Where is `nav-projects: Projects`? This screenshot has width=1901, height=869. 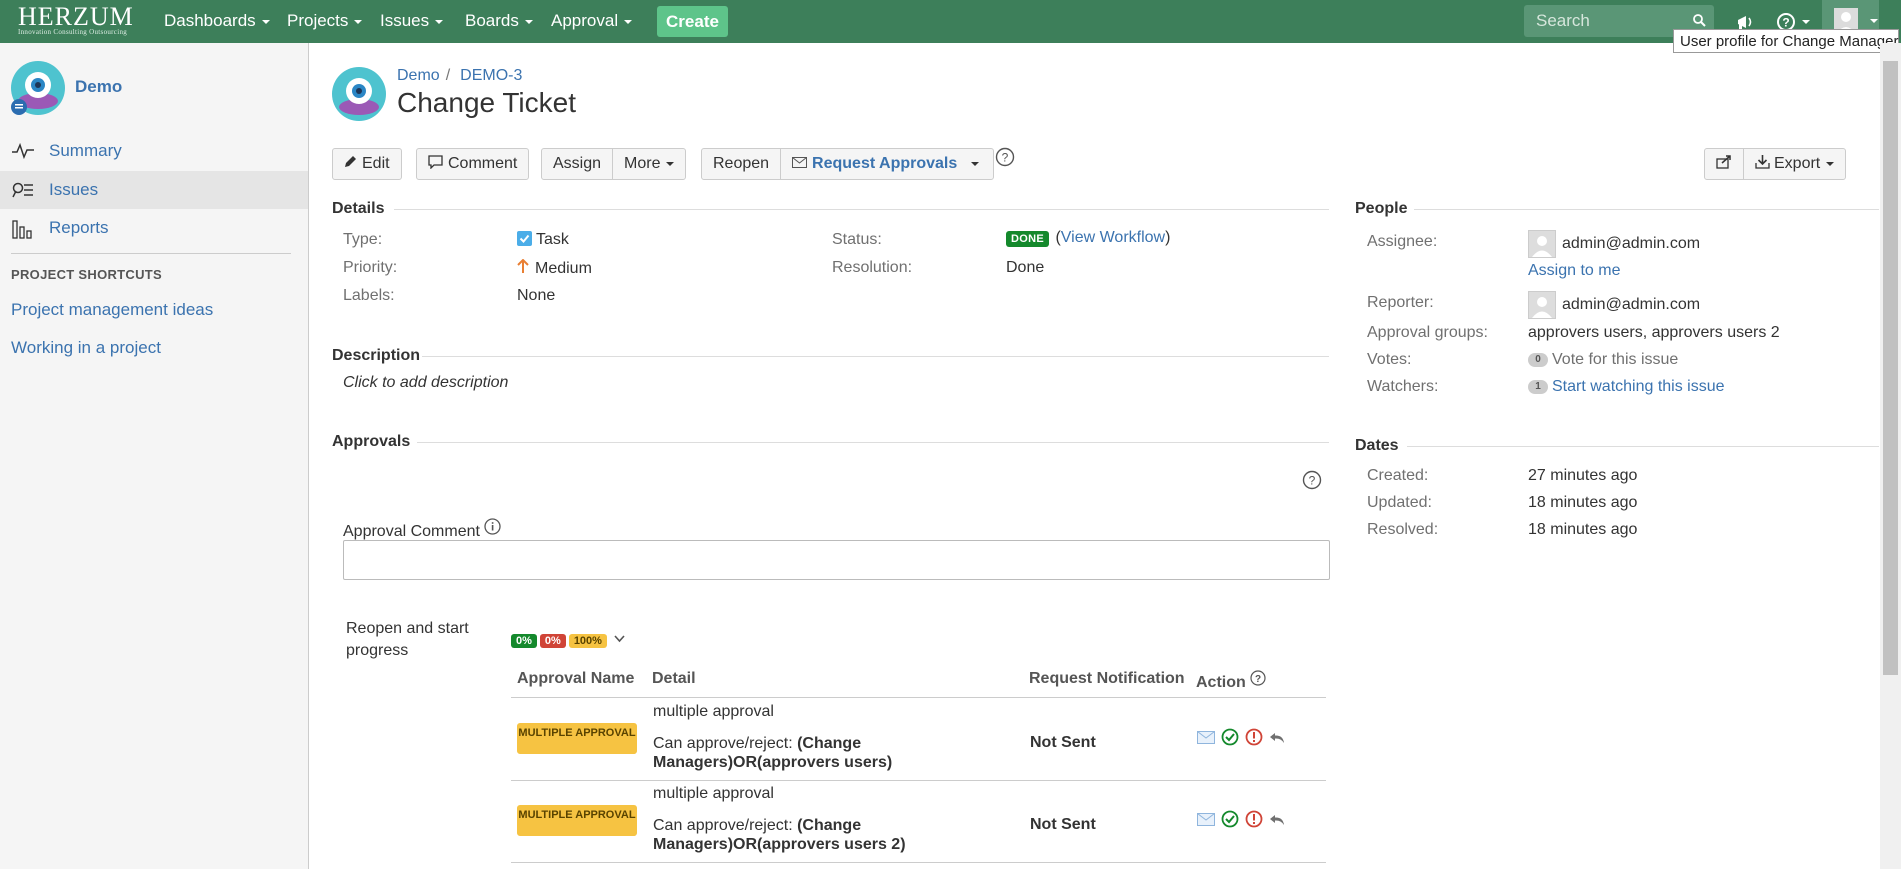 nav-projects: Projects is located at coordinates (325, 21).